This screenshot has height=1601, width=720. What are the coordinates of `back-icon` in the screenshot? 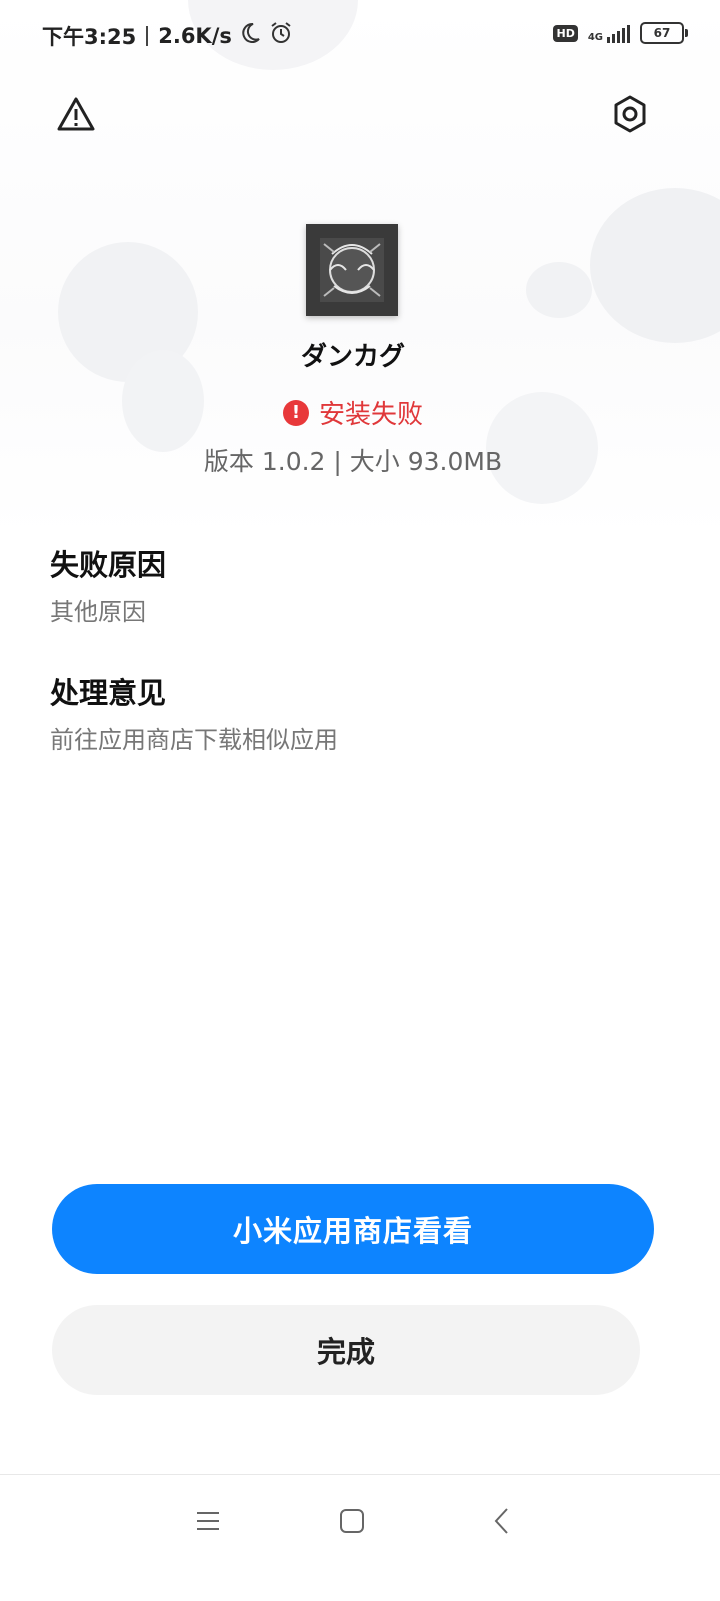 It's located at (502, 1523).